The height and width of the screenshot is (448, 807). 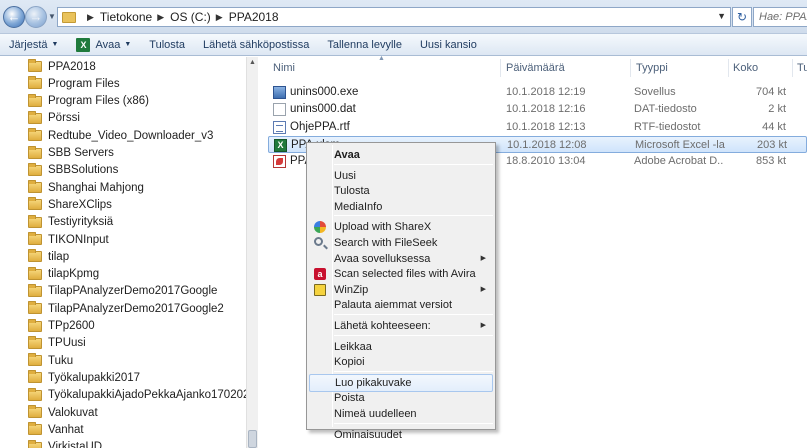 I want to click on column-header-size: Koko, so click(x=745, y=68).